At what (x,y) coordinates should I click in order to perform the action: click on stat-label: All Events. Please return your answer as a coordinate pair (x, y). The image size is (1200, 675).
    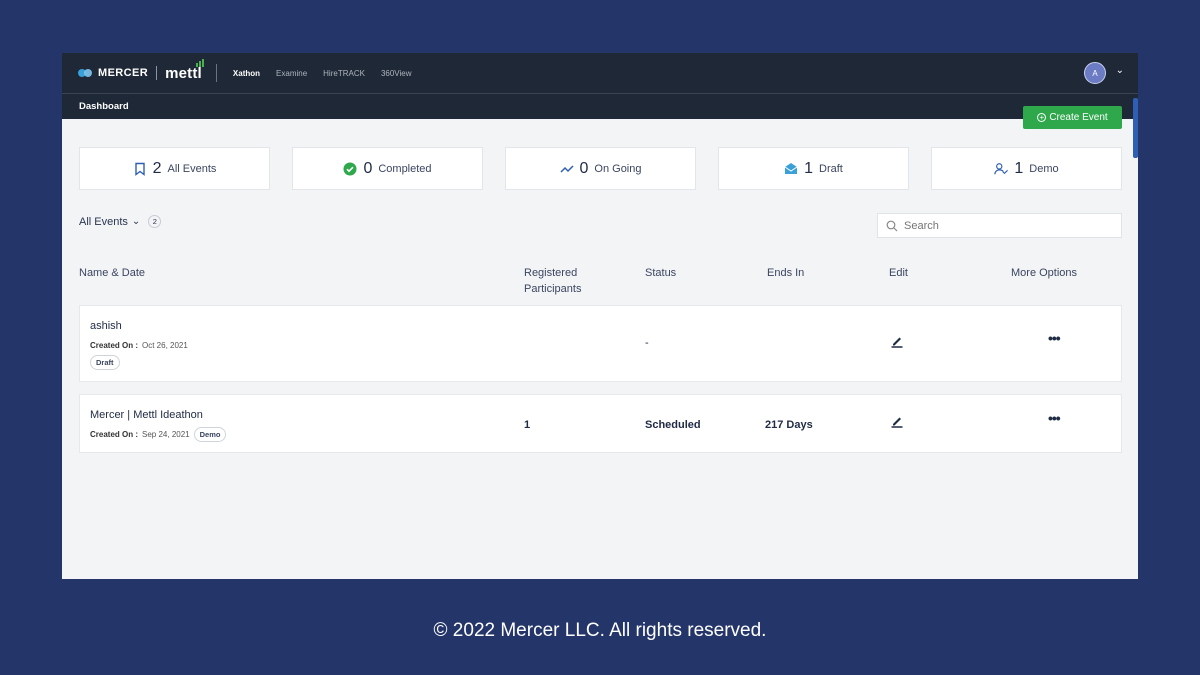
    Looking at the image, I should click on (192, 168).